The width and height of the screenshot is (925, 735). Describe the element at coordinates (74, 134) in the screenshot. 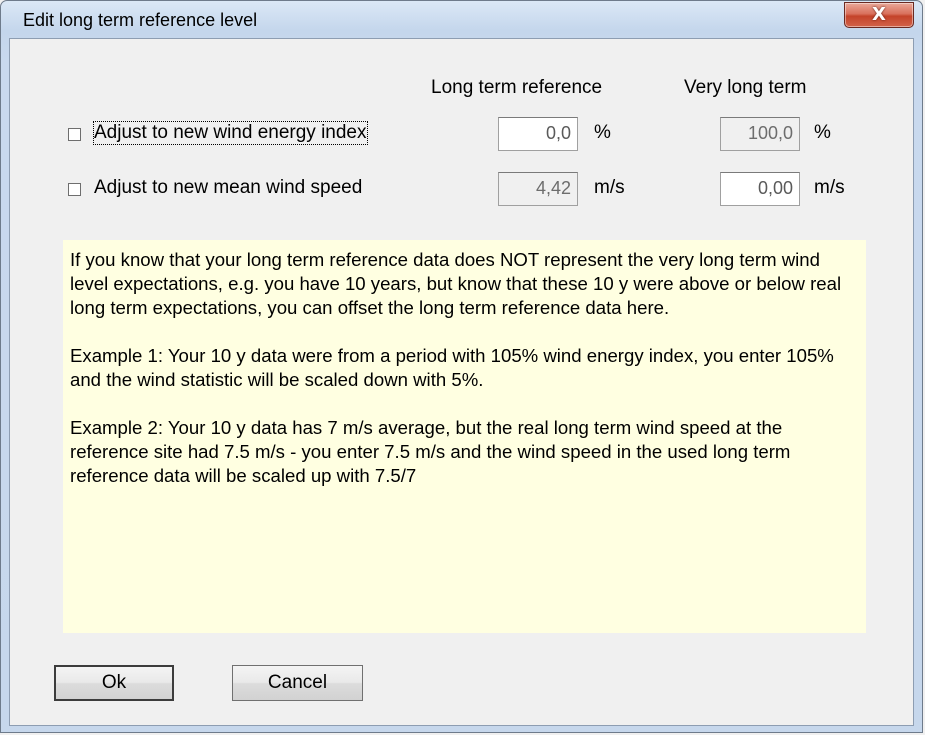

I see `wind-energy-index-checkbox` at that location.